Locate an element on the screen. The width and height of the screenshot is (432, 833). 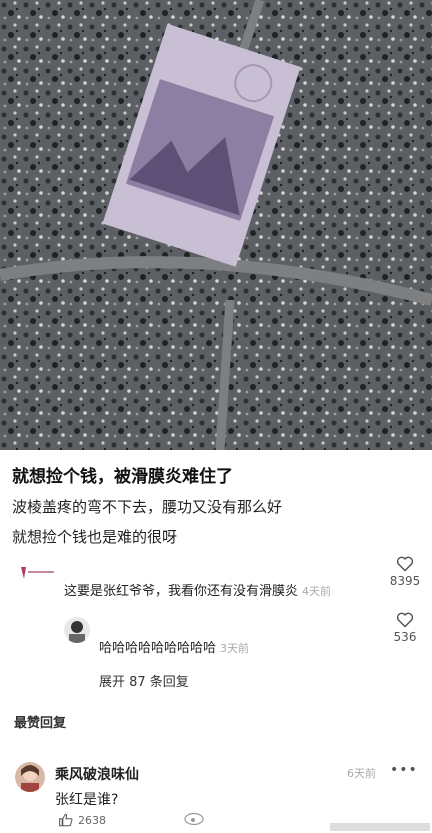
like-count: 2638 is located at coordinates (92, 820).